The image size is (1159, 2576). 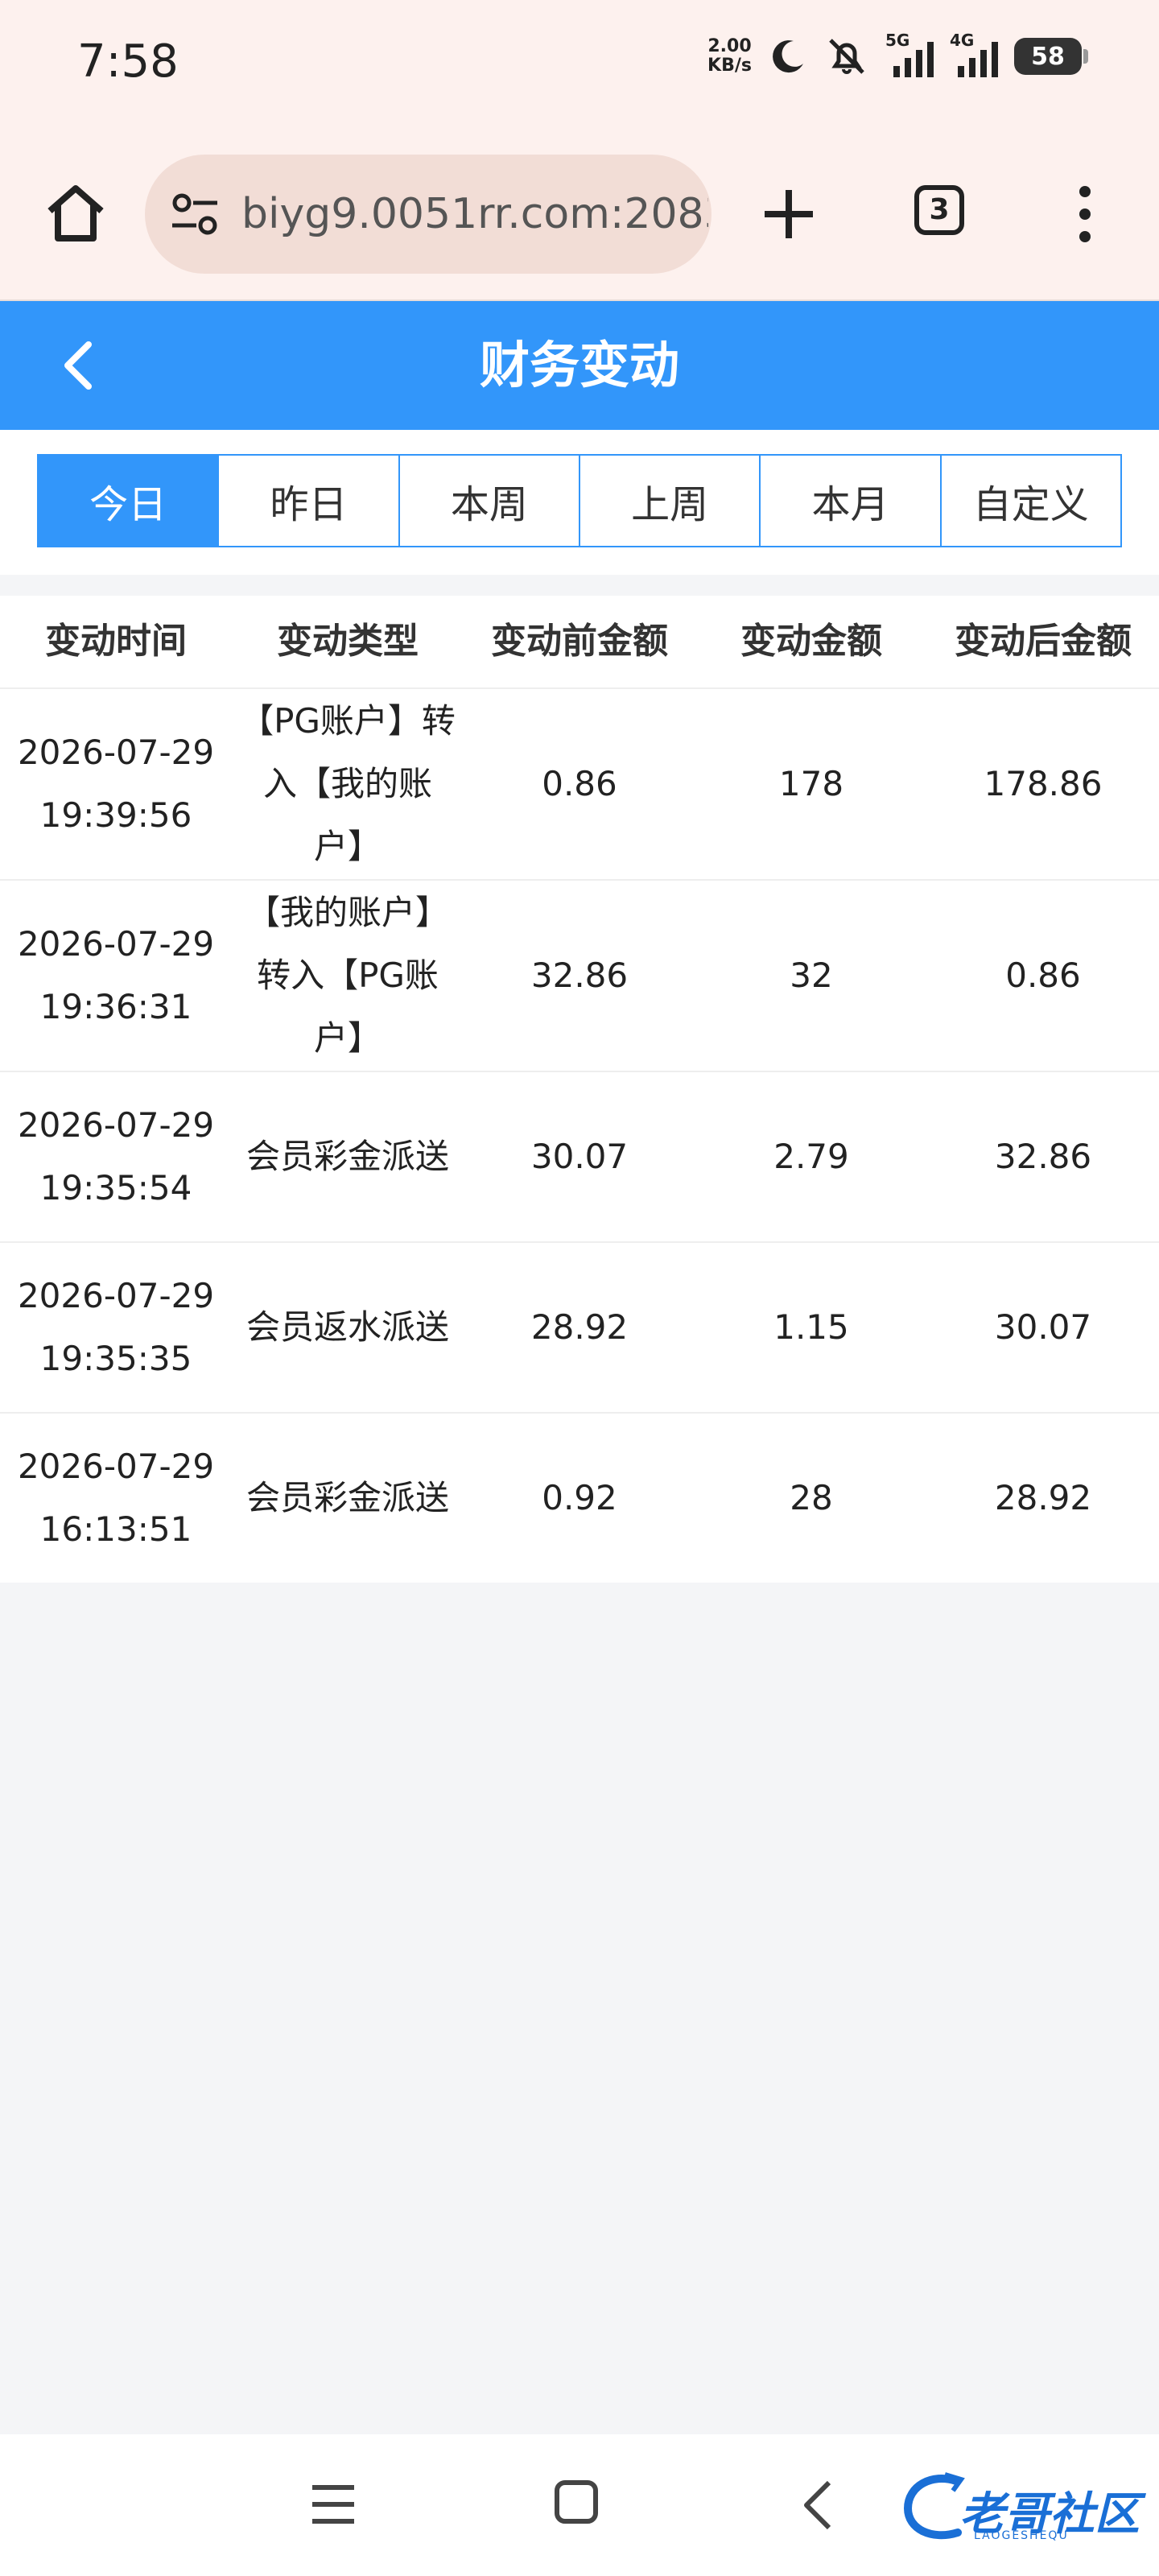 I want to click on watermark-logo: 老哥社区 LAOGESHEQU, so click(x=1020, y=2507).